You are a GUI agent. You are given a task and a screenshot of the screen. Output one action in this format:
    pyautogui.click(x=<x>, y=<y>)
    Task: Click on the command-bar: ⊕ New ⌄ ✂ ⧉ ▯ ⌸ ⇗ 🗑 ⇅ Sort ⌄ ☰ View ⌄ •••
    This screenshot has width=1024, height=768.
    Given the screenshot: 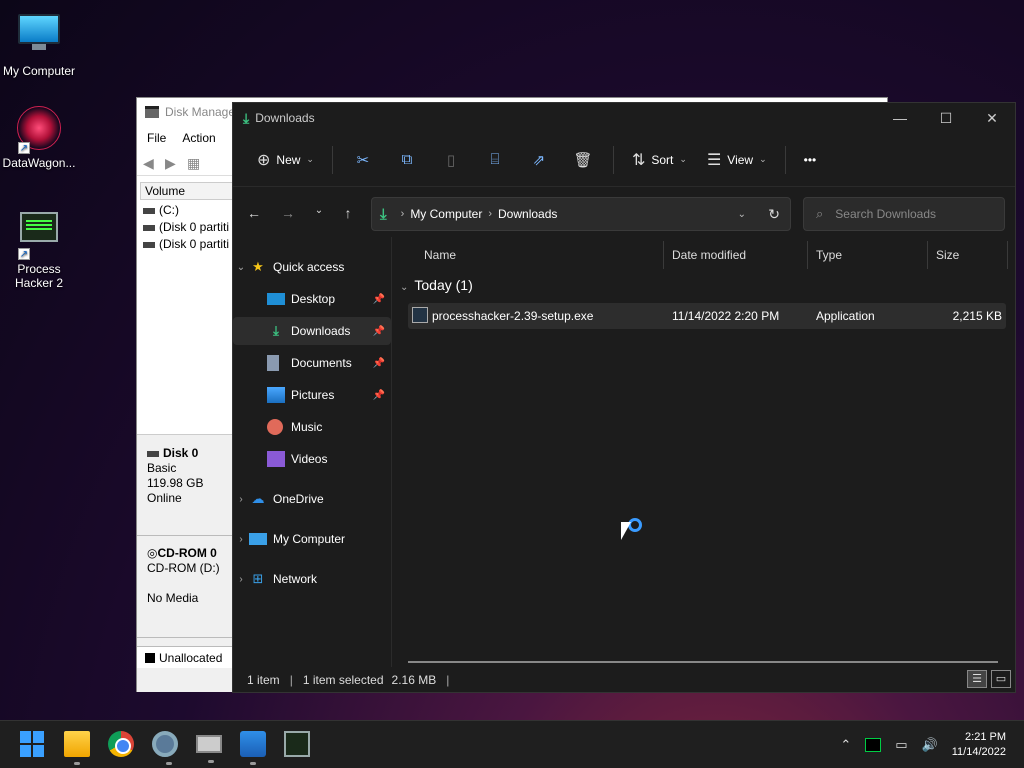 What is the action you would take?
    pyautogui.click(x=624, y=160)
    